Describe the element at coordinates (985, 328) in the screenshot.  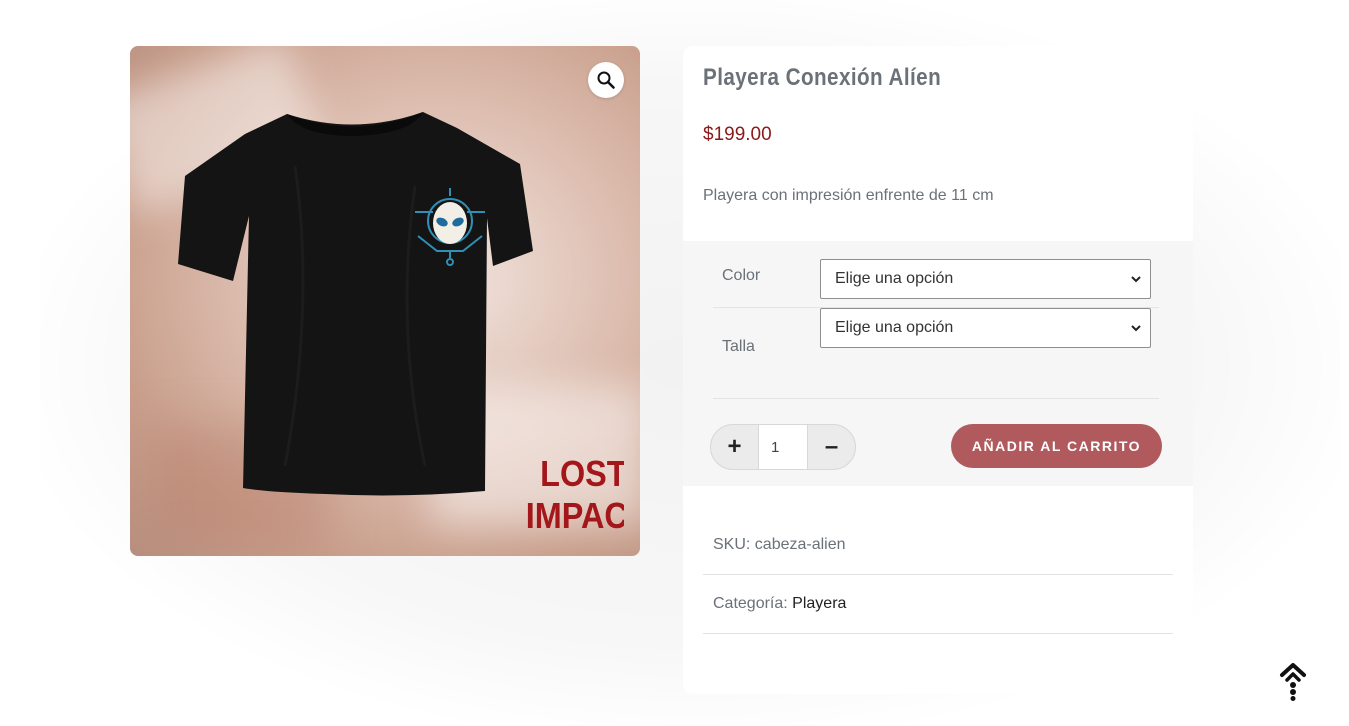
I see `talla-select: Elige una opción` at that location.